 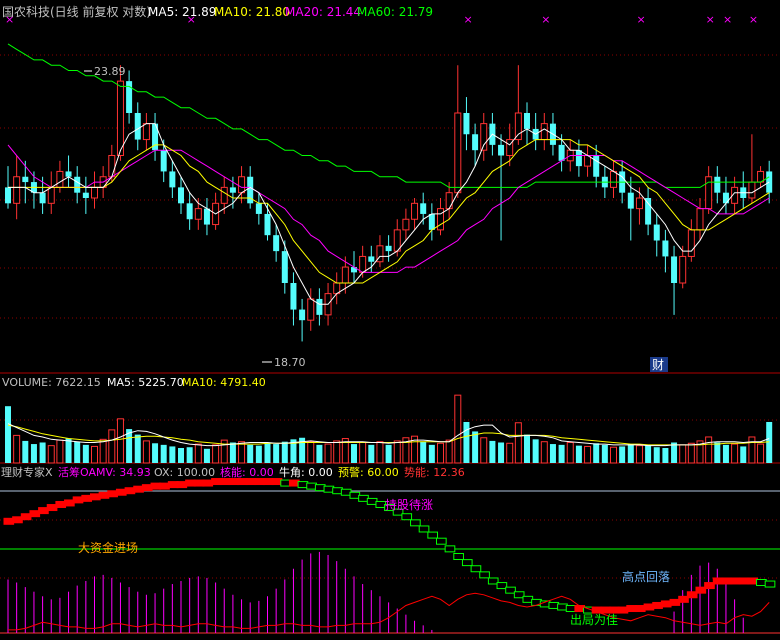 What do you see at coordinates (290, 362) in the screenshot?
I see `low-price-label: 18.70` at bounding box center [290, 362].